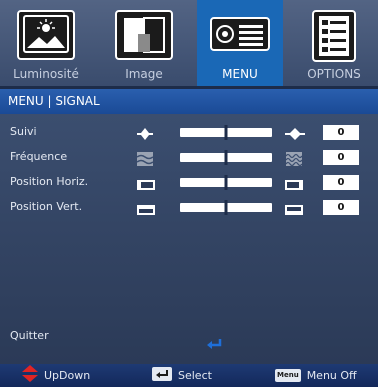  I want to click on setting-label: Fréquence, so click(39, 156).